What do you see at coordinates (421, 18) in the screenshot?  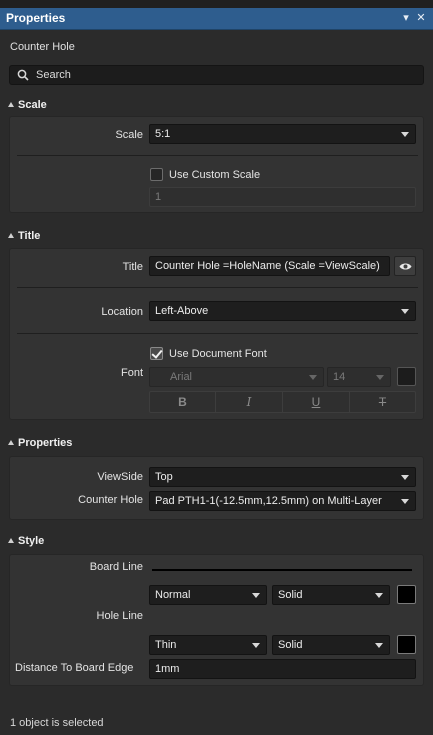 I see `close-icon: ✕` at bounding box center [421, 18].